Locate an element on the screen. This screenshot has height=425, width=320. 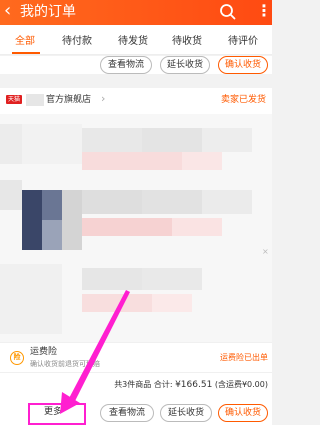
close-icon: × is located at coordinates (265, 251).